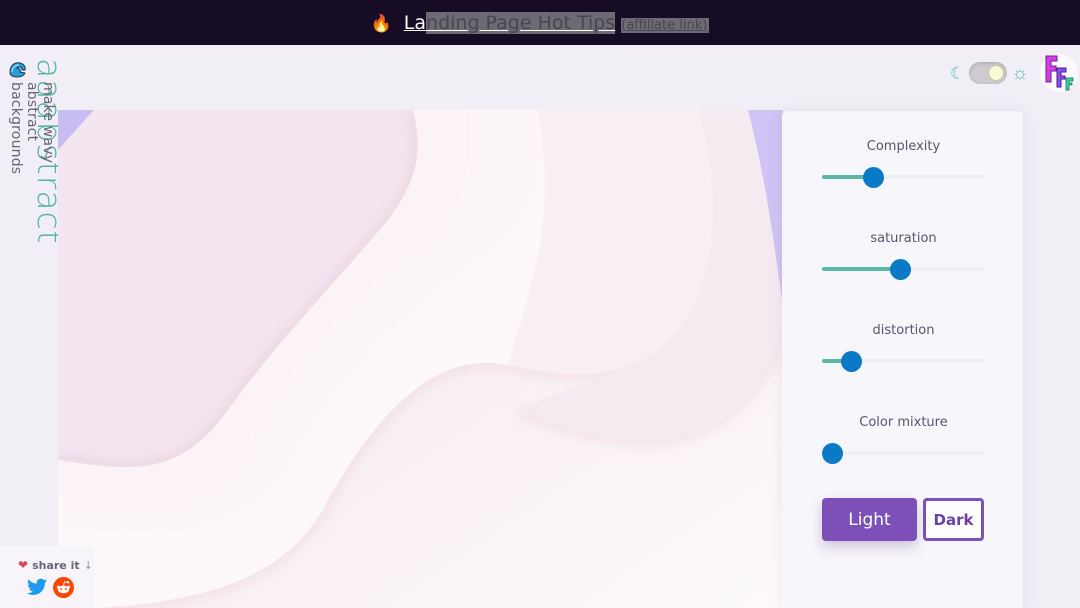 Image resolution: width=1080 pixels, height=608 pixels. I want to click on saturation-slider, so click(903, 269).